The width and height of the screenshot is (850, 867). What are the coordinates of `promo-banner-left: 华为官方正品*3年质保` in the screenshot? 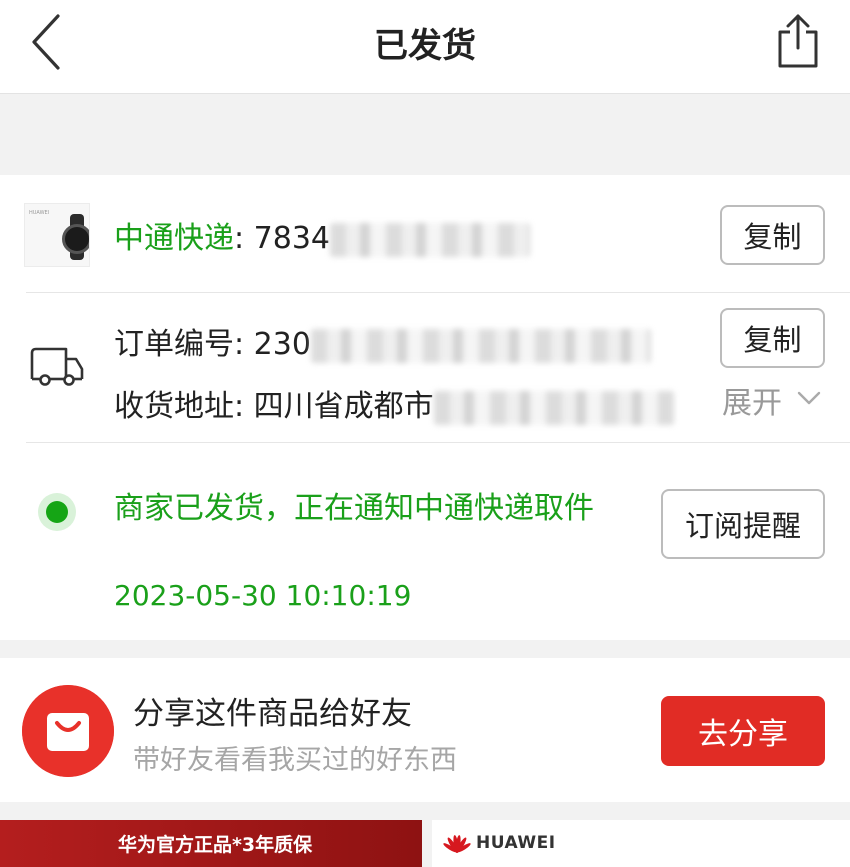 It's located at (211, 843).